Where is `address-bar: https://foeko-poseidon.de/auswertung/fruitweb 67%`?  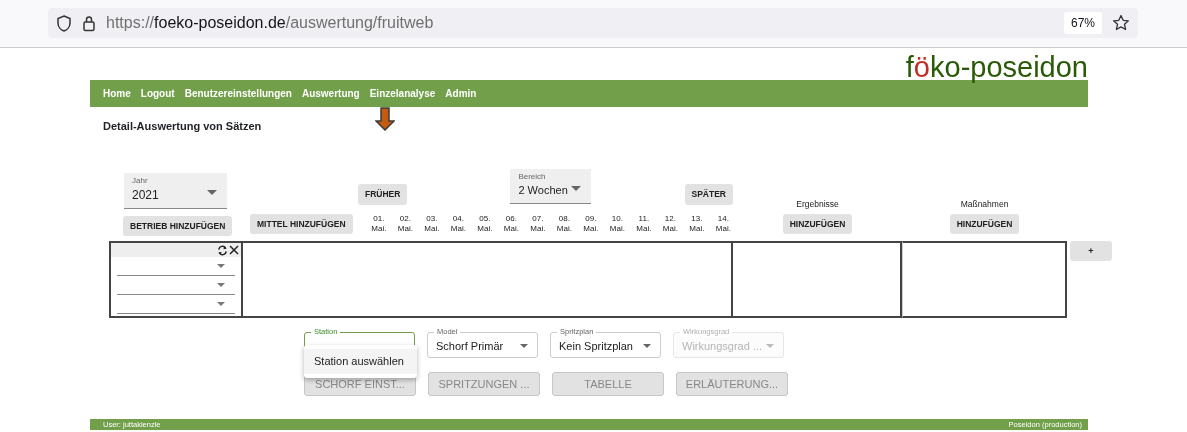 address-bar: https://foeko-poseidon.de/auswertung/fruitweb 67% is located at coordinates (593, 23).